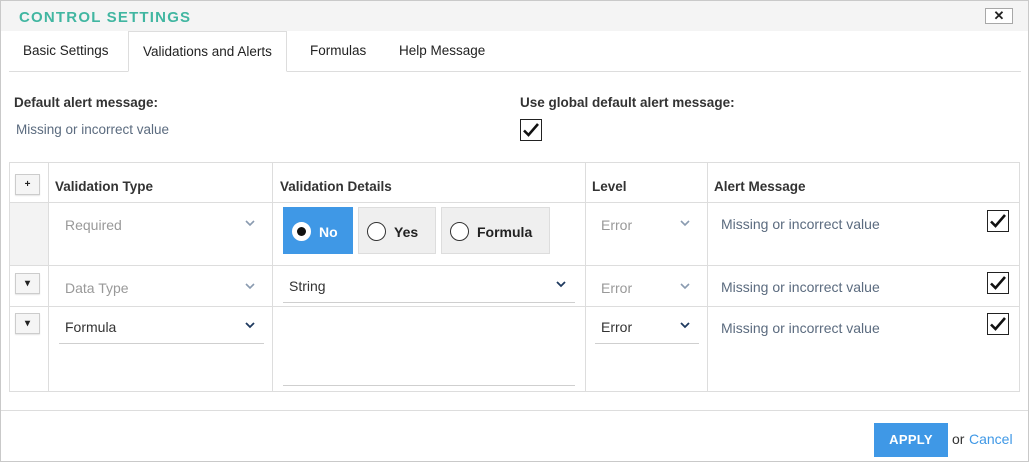 This screenshot has height=462, width=1029. I want to click on radio-no: No, so click(318, 230).